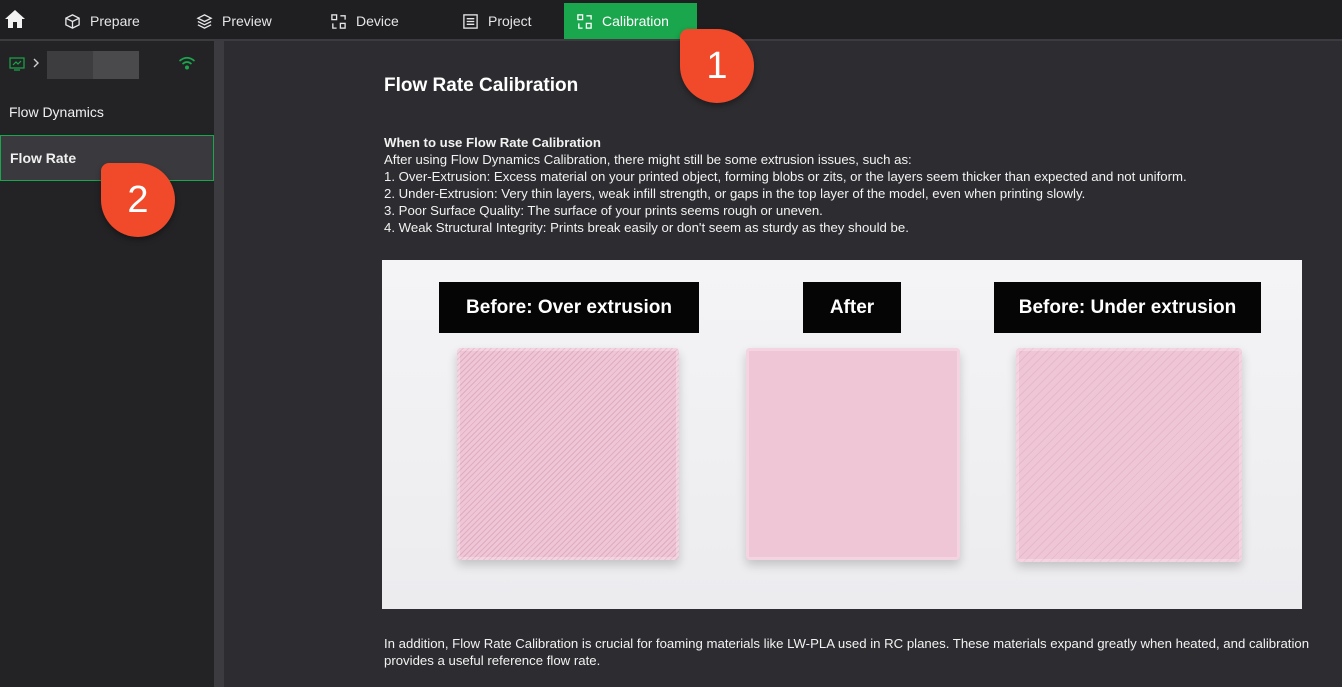 The height and width of the screenshot is (687, 1342). What do you see at coordinates (338, 21) in the screenshot?
I see `device-icon` at bounding box center [338, 21].